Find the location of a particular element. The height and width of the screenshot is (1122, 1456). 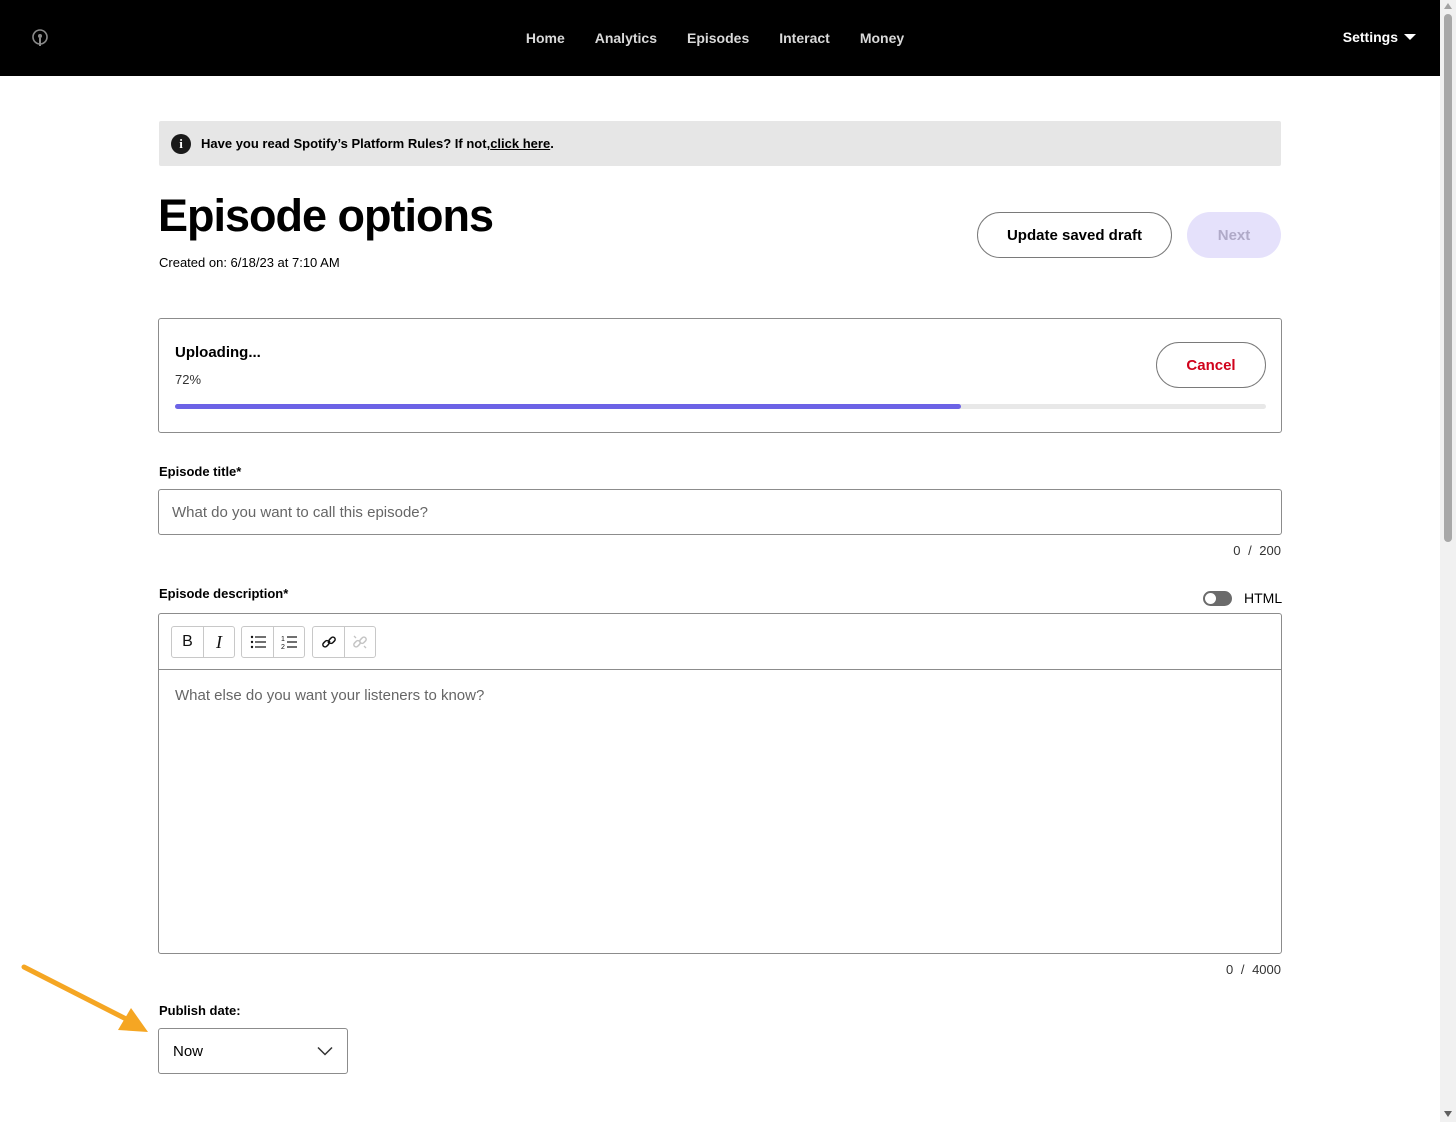

numbered-list-button: 1 2 is located at coordinates (288, 642).